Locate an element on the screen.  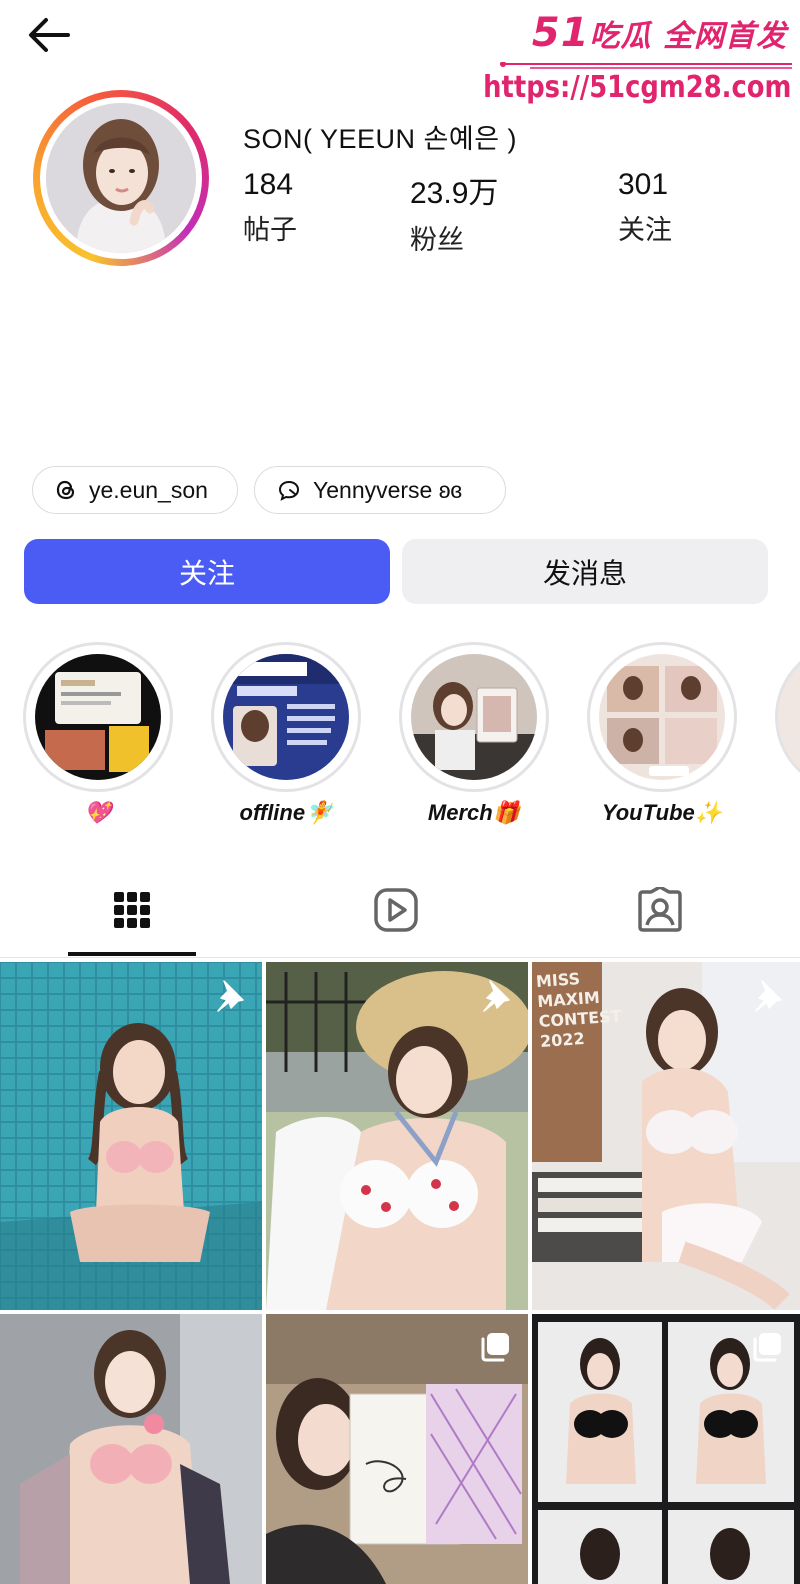
message-button: 发消息 is located at coordinates (585, 571).